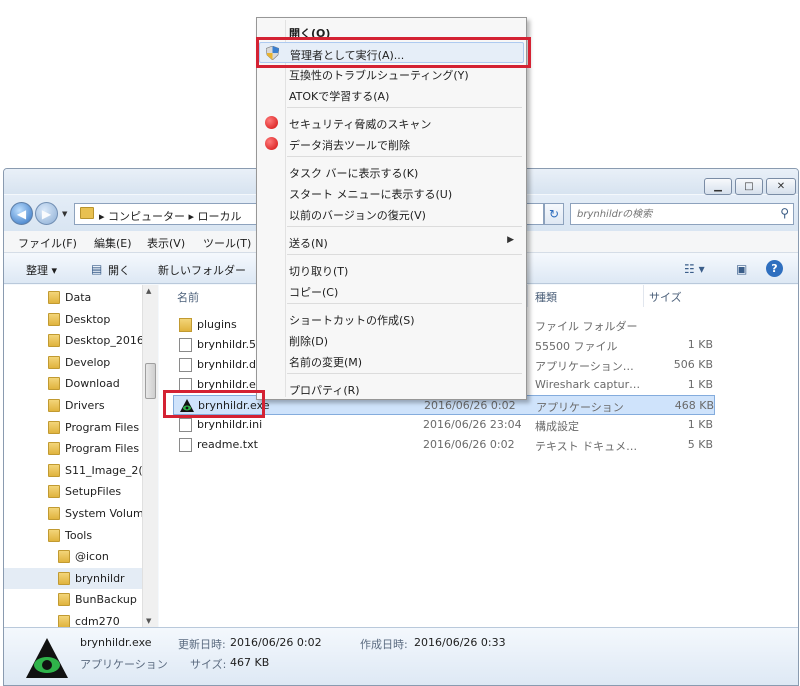 This screenshot has height=686, width=800. Describe the element at coordinates (510, 240) in the screenshot. I see `submenu-arrow-icon: ▶` at that location.